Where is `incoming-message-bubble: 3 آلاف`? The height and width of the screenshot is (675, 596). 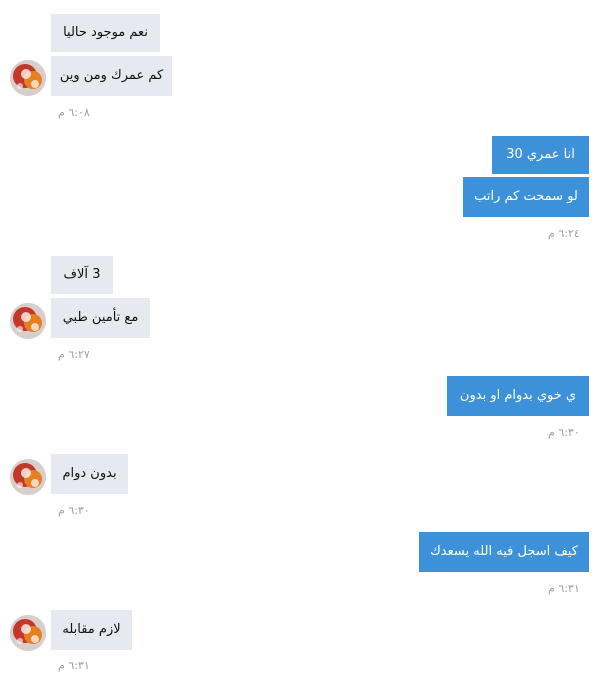
incoming-message-bubble: 3 آلاف is located at coordinates (82, 275).